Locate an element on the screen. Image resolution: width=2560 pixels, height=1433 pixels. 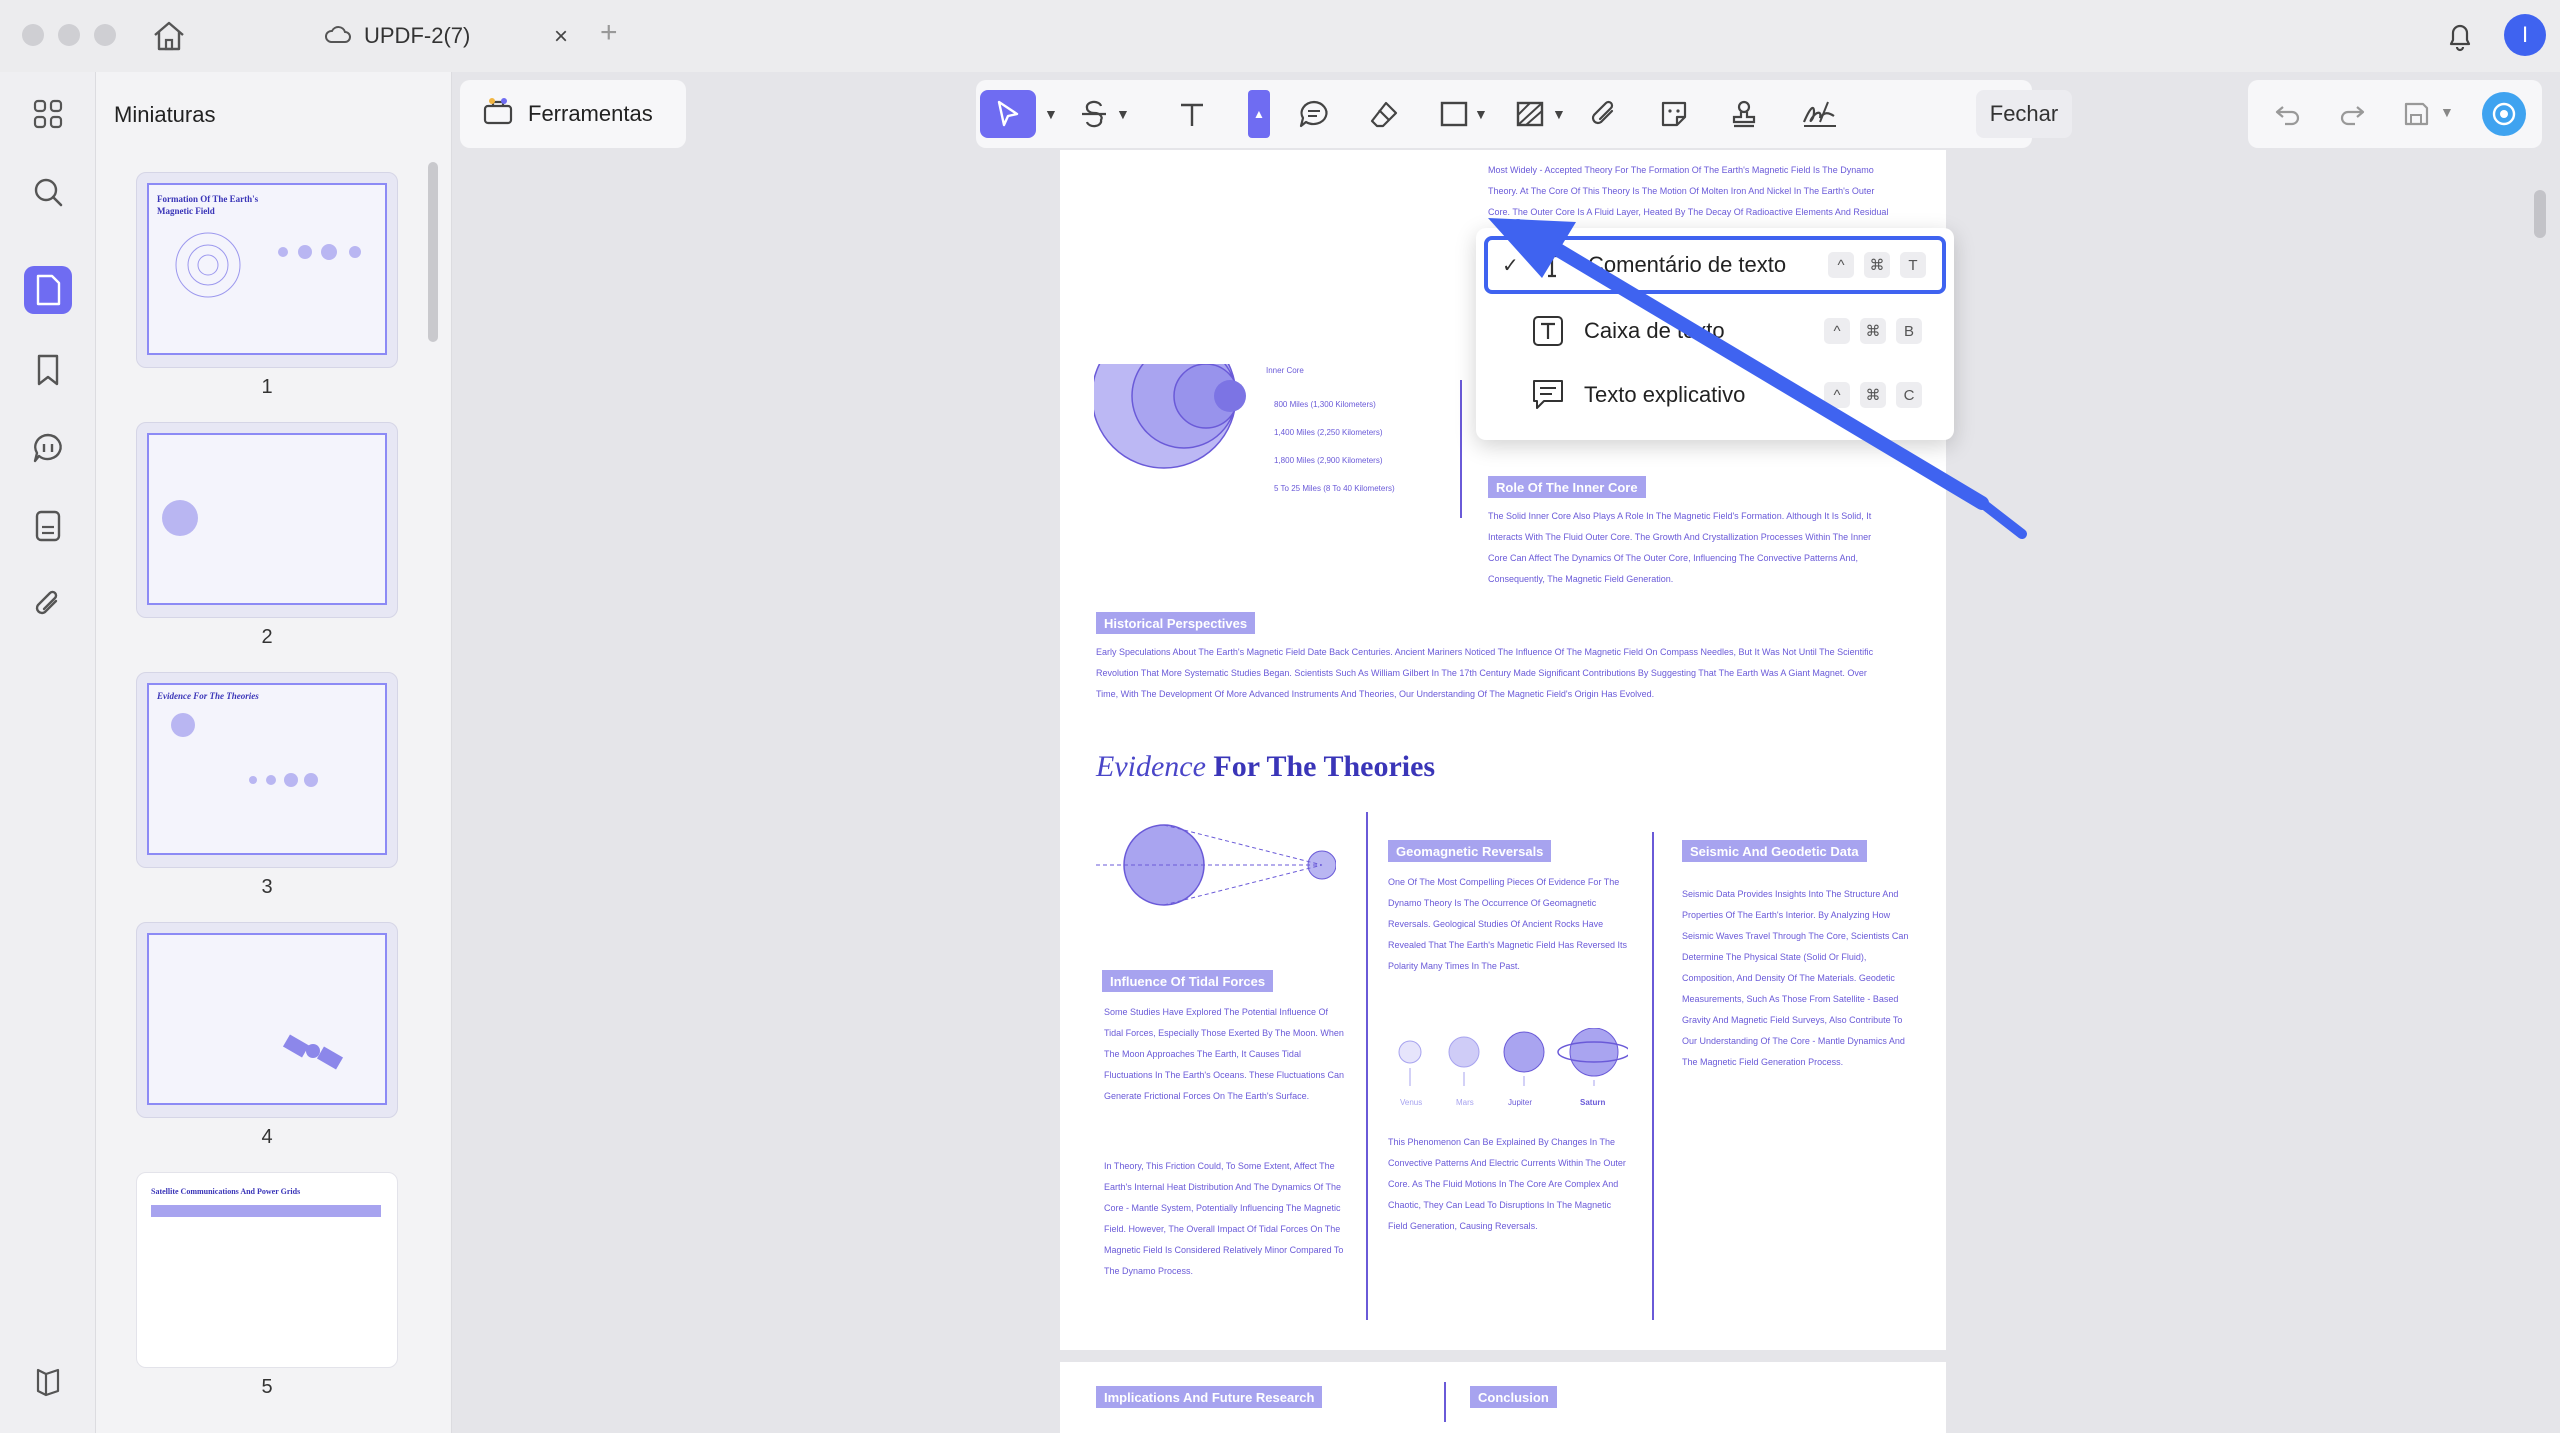
shortcut-key: ^ is located at coordinates (1837, 395).